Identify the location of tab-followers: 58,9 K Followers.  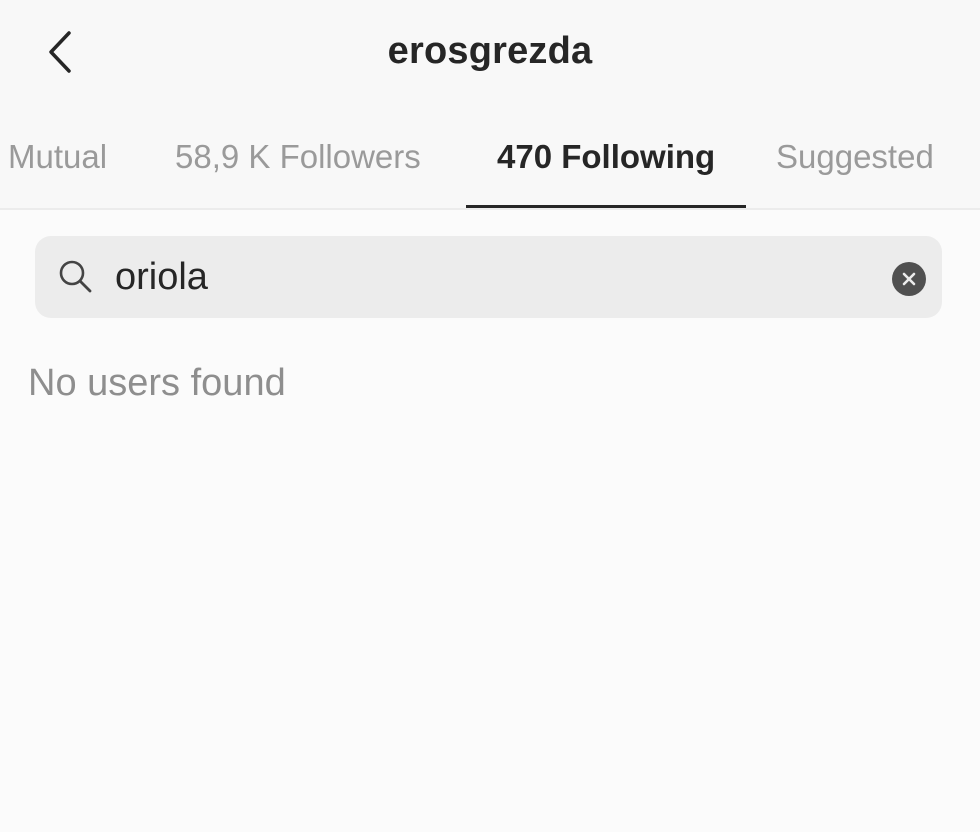
(298, 157).